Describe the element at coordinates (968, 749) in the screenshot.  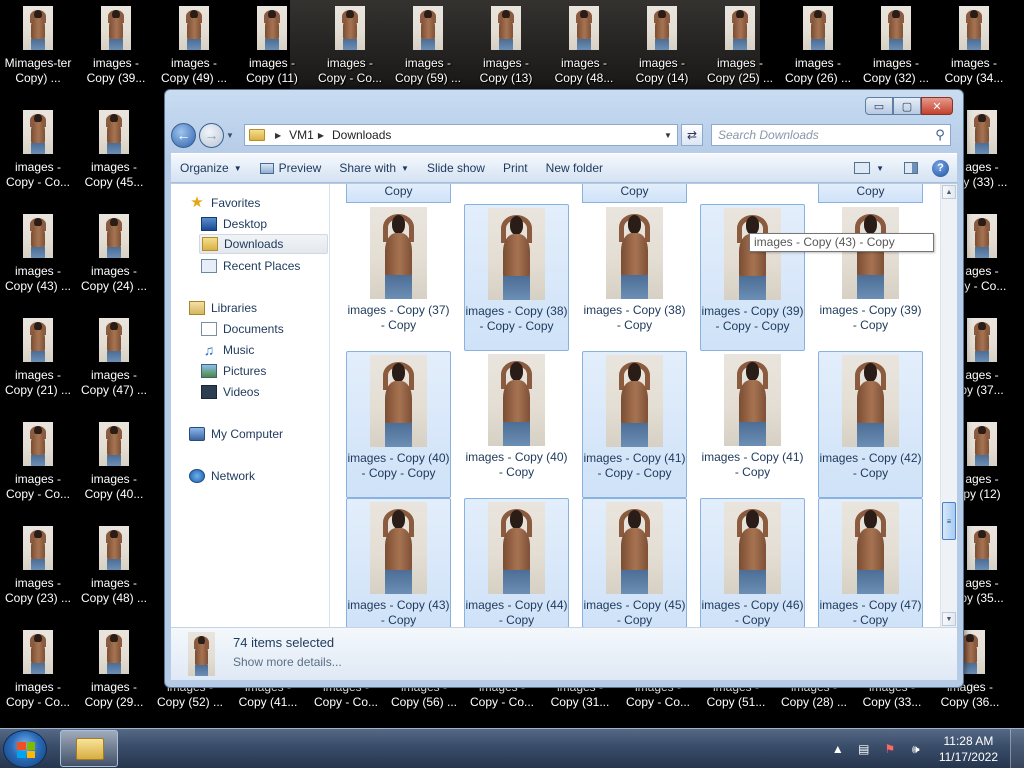
I see `clock: 11:28 AM 11/17/2022` at that location.